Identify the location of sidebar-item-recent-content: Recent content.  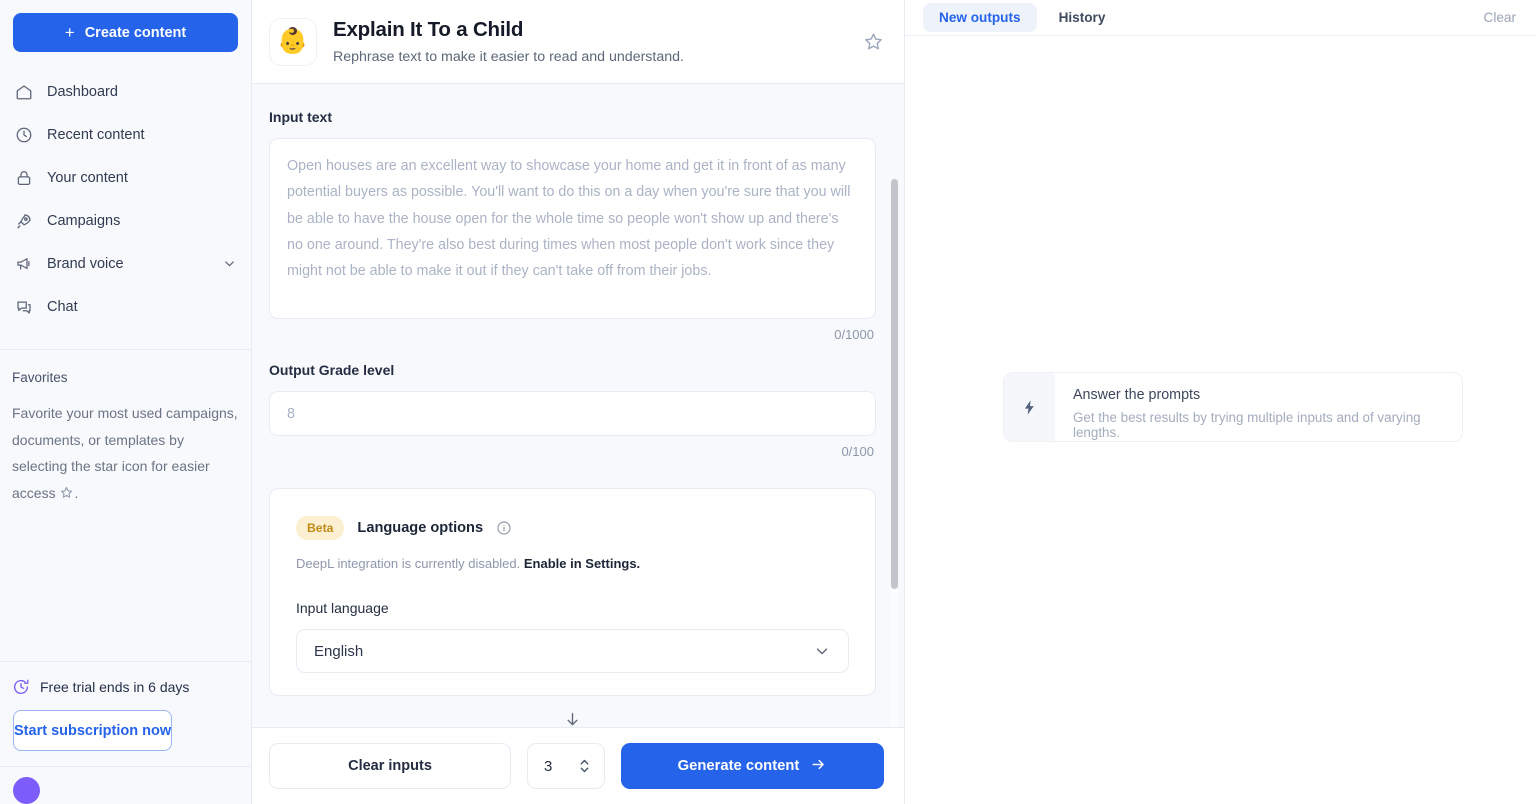
(125, 134).